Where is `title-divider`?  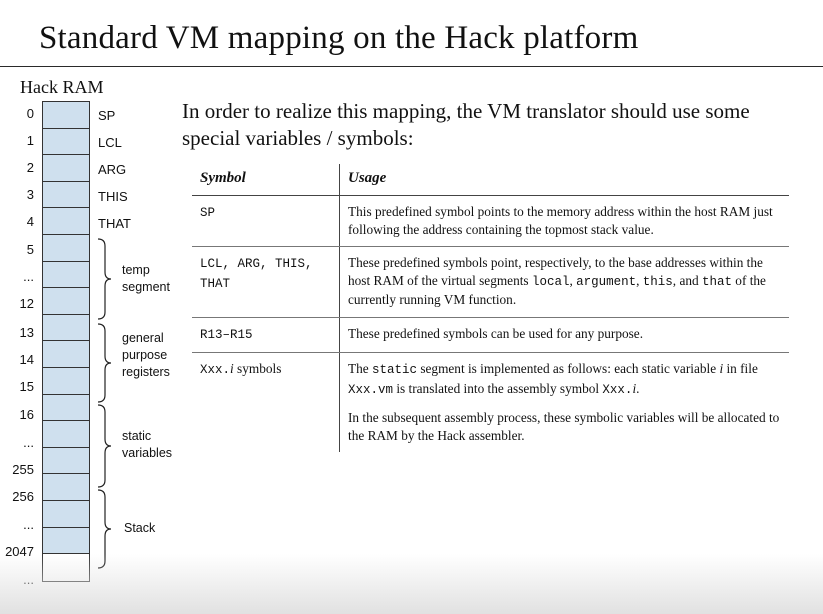 title-divider is located at coordinates (411, 66).